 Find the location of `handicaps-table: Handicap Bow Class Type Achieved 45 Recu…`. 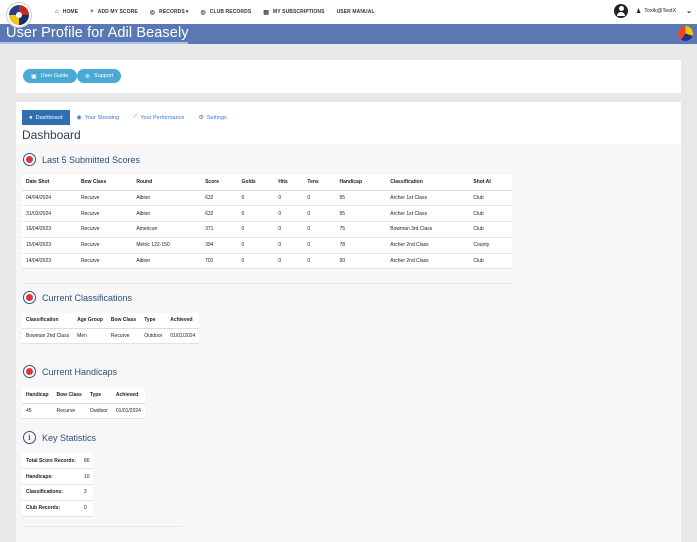

handicaps-table: Handicap Bow Class Type Achieved 45 Recu… is located at coordinates (83, 404).